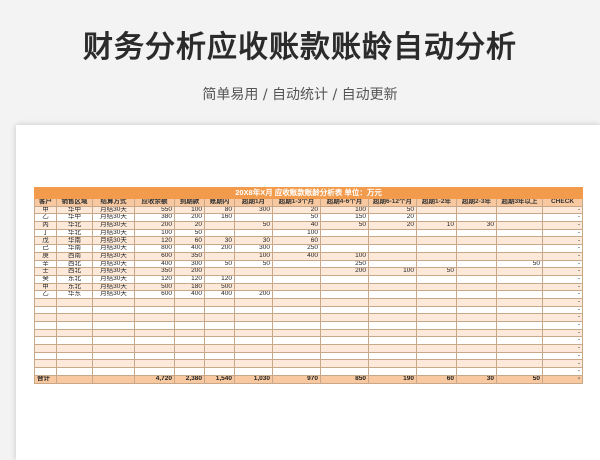 The image size is (600, 460). I want to click on table-cell: 380, so click(154, 218).